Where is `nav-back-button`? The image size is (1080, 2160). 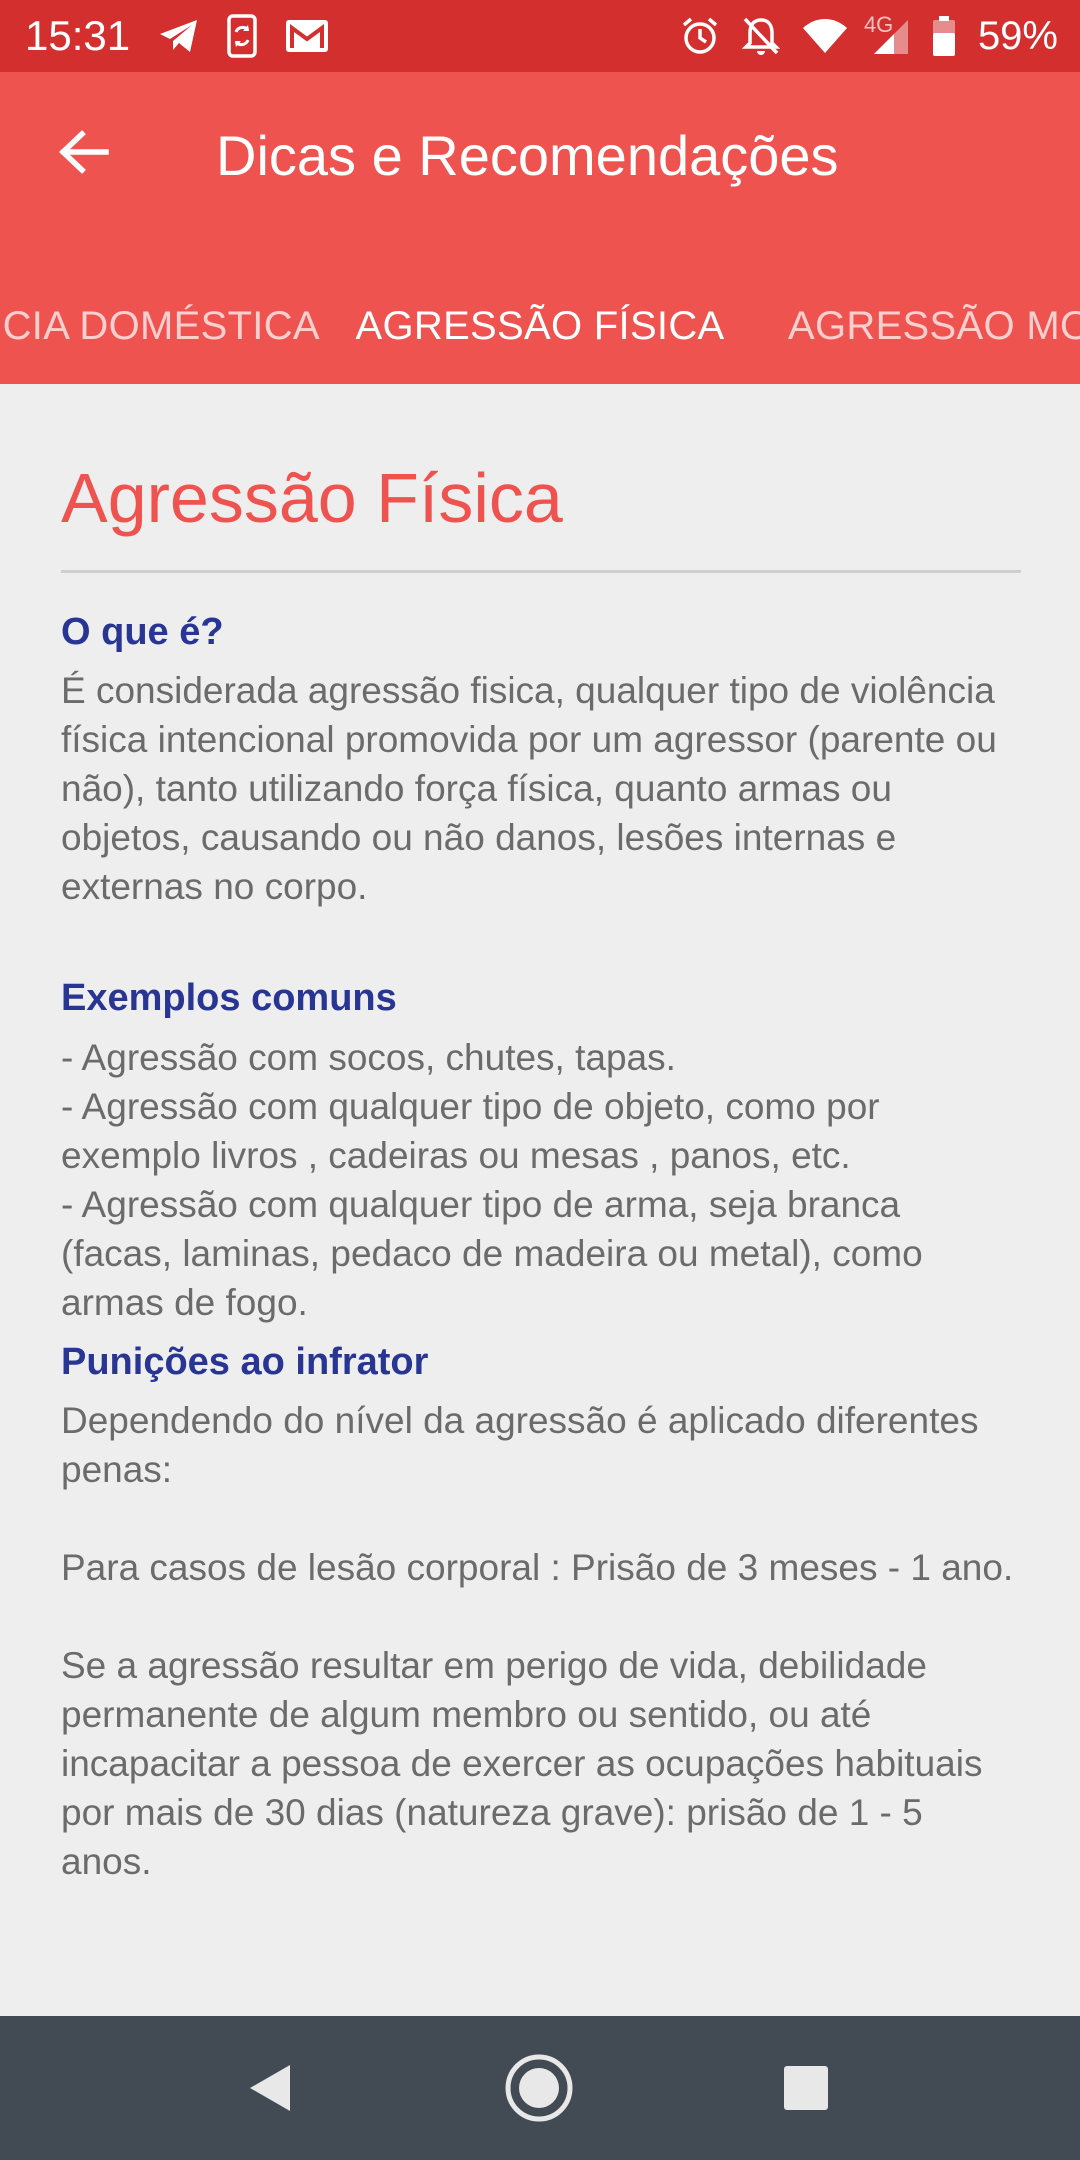 nav-back-button is located at coordinates (270, 2088).